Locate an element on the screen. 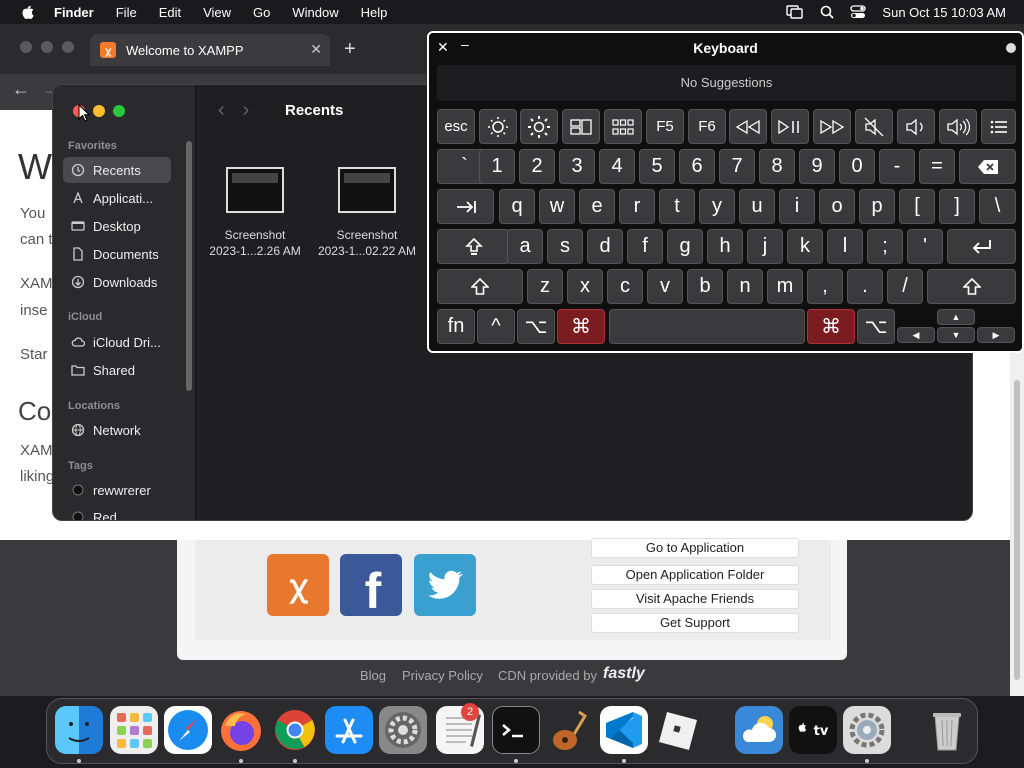  key-9: 9 is located at coordinates (817, 166).